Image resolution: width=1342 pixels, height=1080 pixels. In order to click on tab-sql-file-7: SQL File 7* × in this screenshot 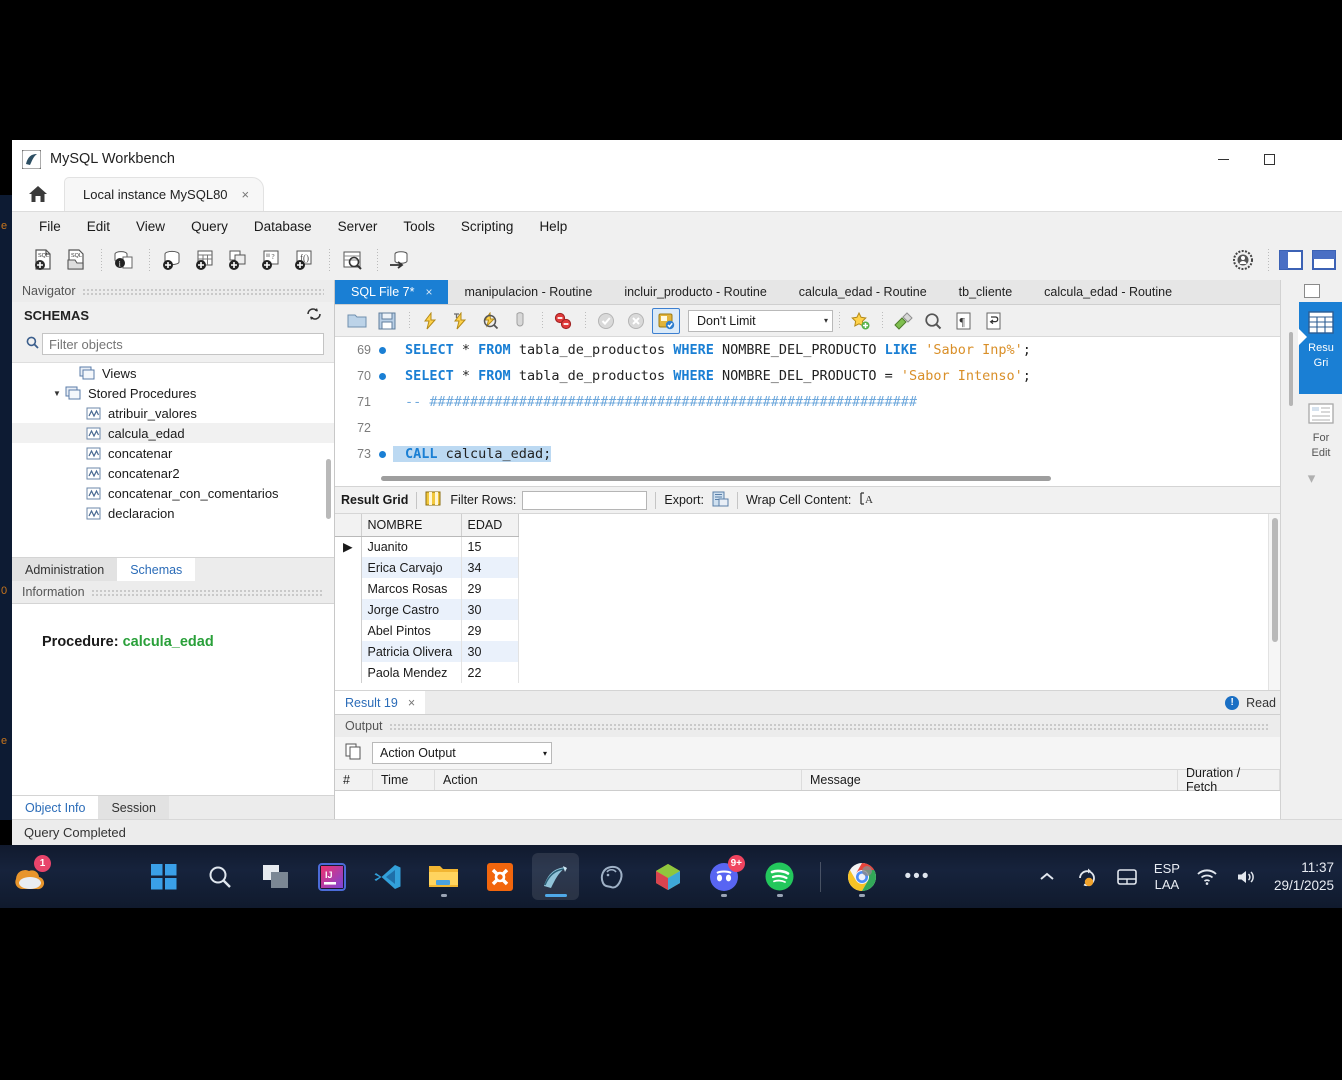, I will do `click(392, 292)`.